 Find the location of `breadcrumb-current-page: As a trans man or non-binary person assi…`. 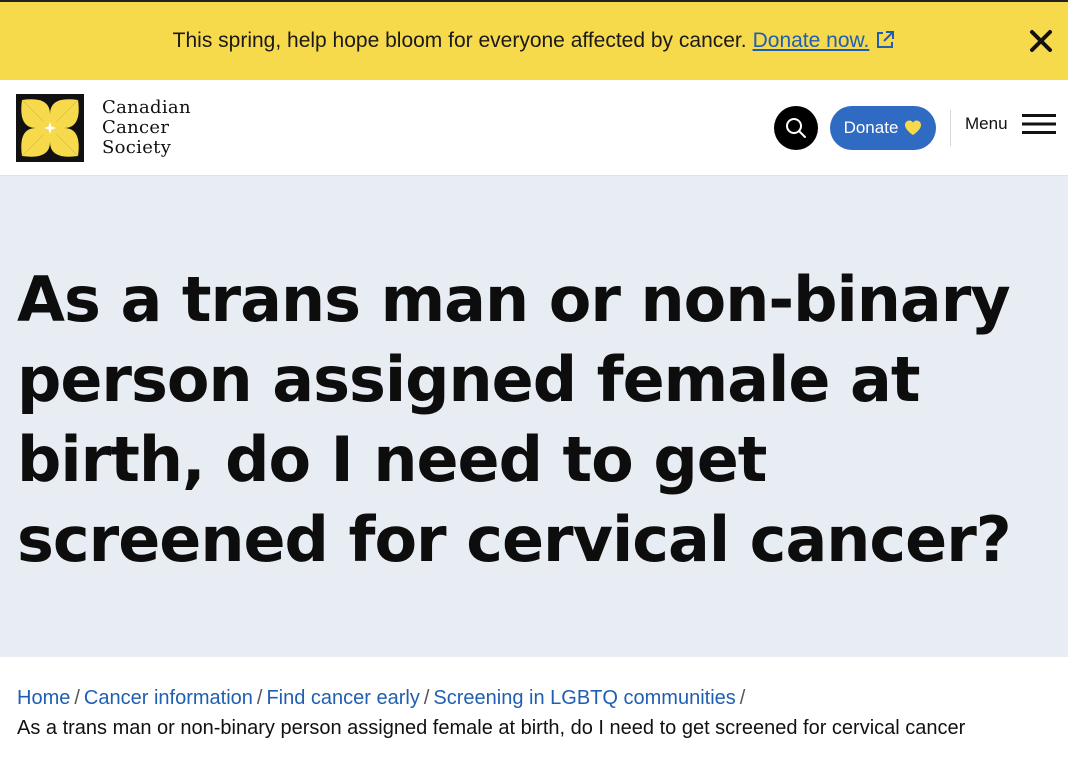

breadcrumb-current-page: As a trans man or non-binary person assi… is located at coordinates (491, 728).